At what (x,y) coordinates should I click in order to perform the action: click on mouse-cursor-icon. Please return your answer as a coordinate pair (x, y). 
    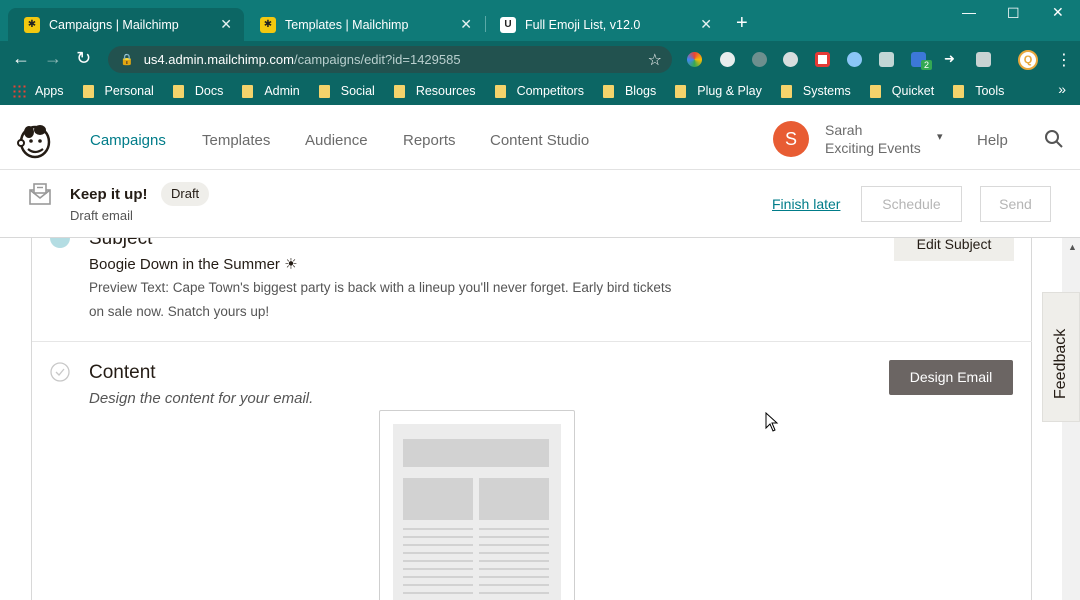
    Looking at the image, I should click on (772, 422).